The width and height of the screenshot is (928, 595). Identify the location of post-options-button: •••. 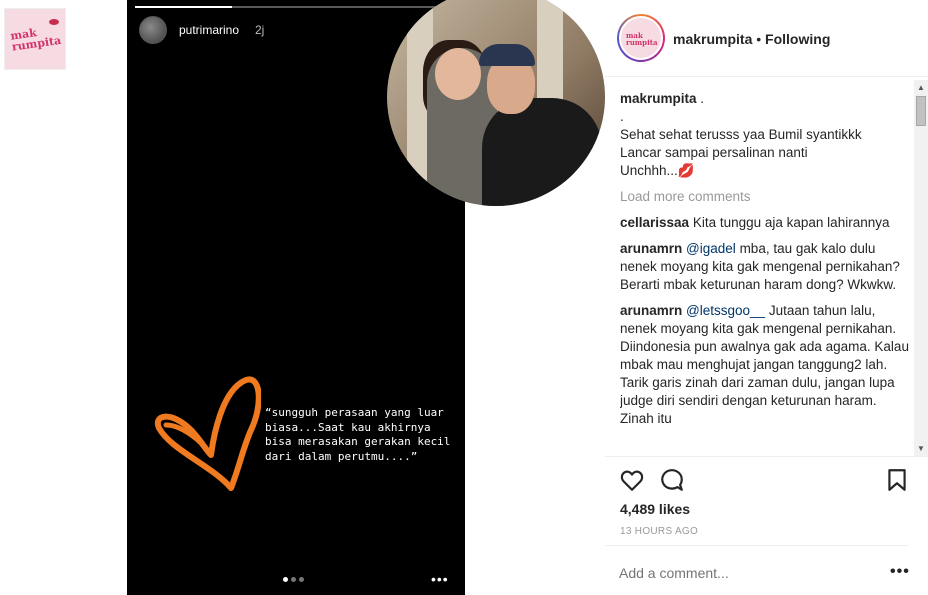
(900, 572).